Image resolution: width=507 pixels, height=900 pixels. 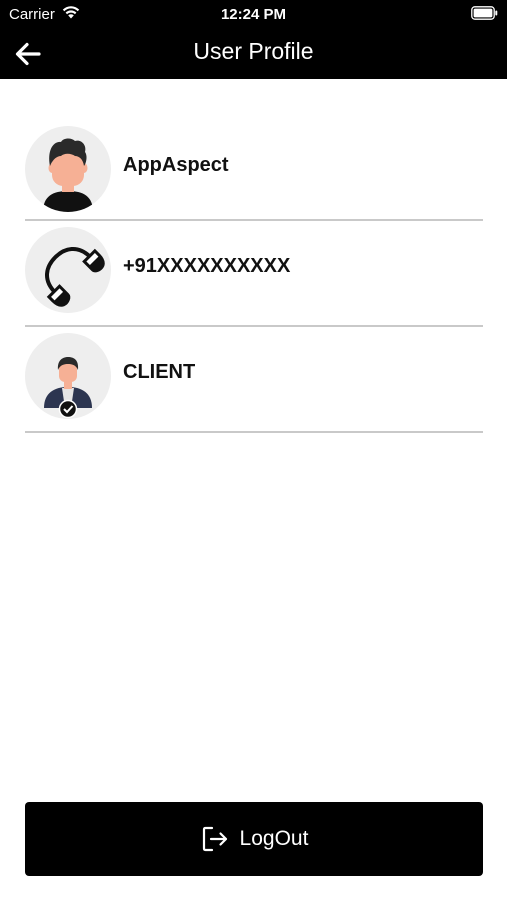 I want to click on user-avatar, so click(x=68, y=169).